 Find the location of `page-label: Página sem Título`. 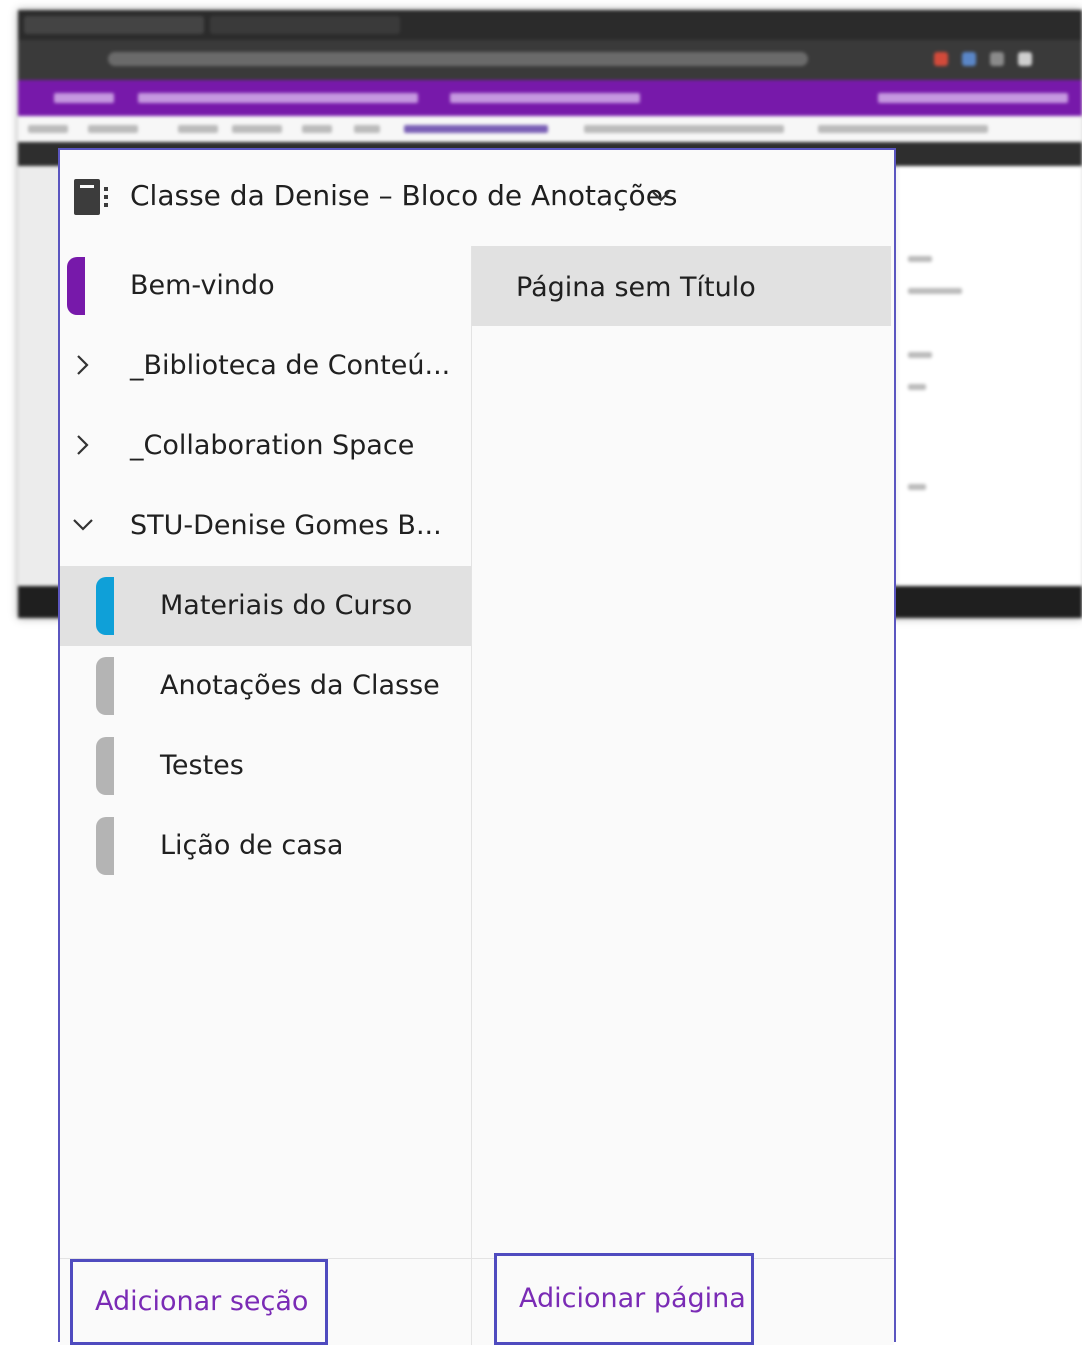

page-label: Página sem Título is located at coordinates (636, 287).